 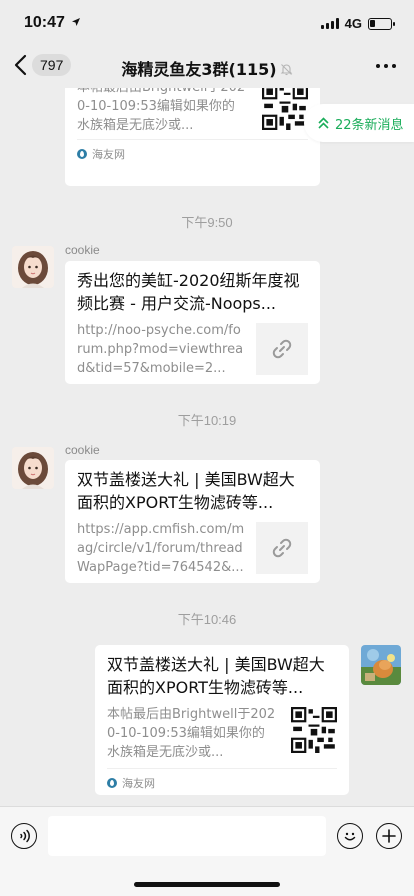 What do you see at coordinates (207, 884) in the screenshot?
I see `home-indicator` at bounding box center [207, 884].